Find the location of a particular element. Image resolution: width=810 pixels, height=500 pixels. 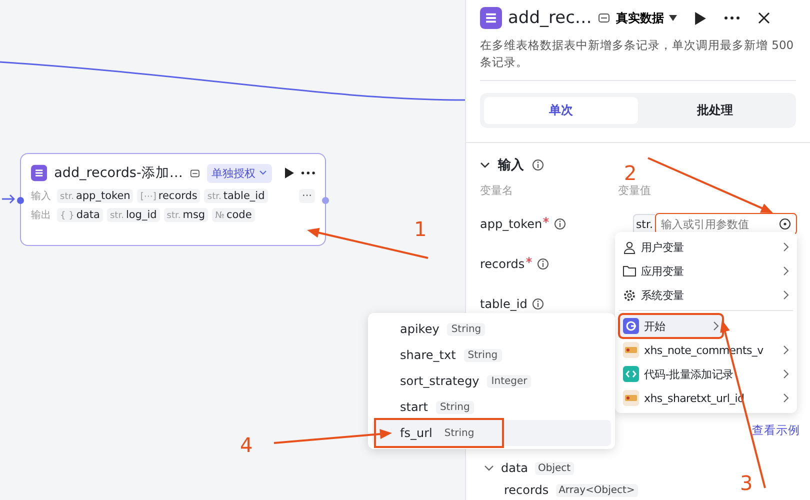

section-title: 输入 is located at coordinates (511, 165).